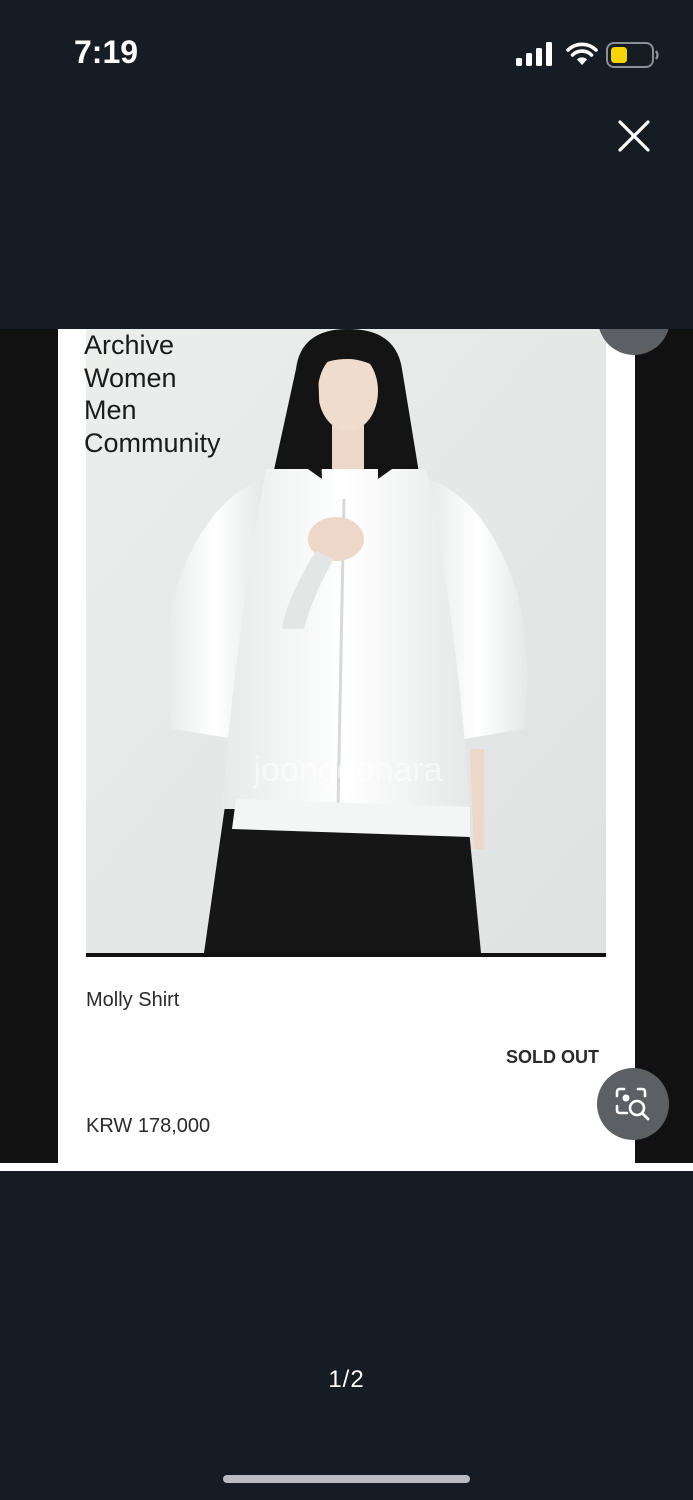 The width and height of the screenshot is (693, 1500). What do you see at coordinates (534, 54) in the screenshot?
I see `cellular-signal-icon` at bounding box center [534, 54].